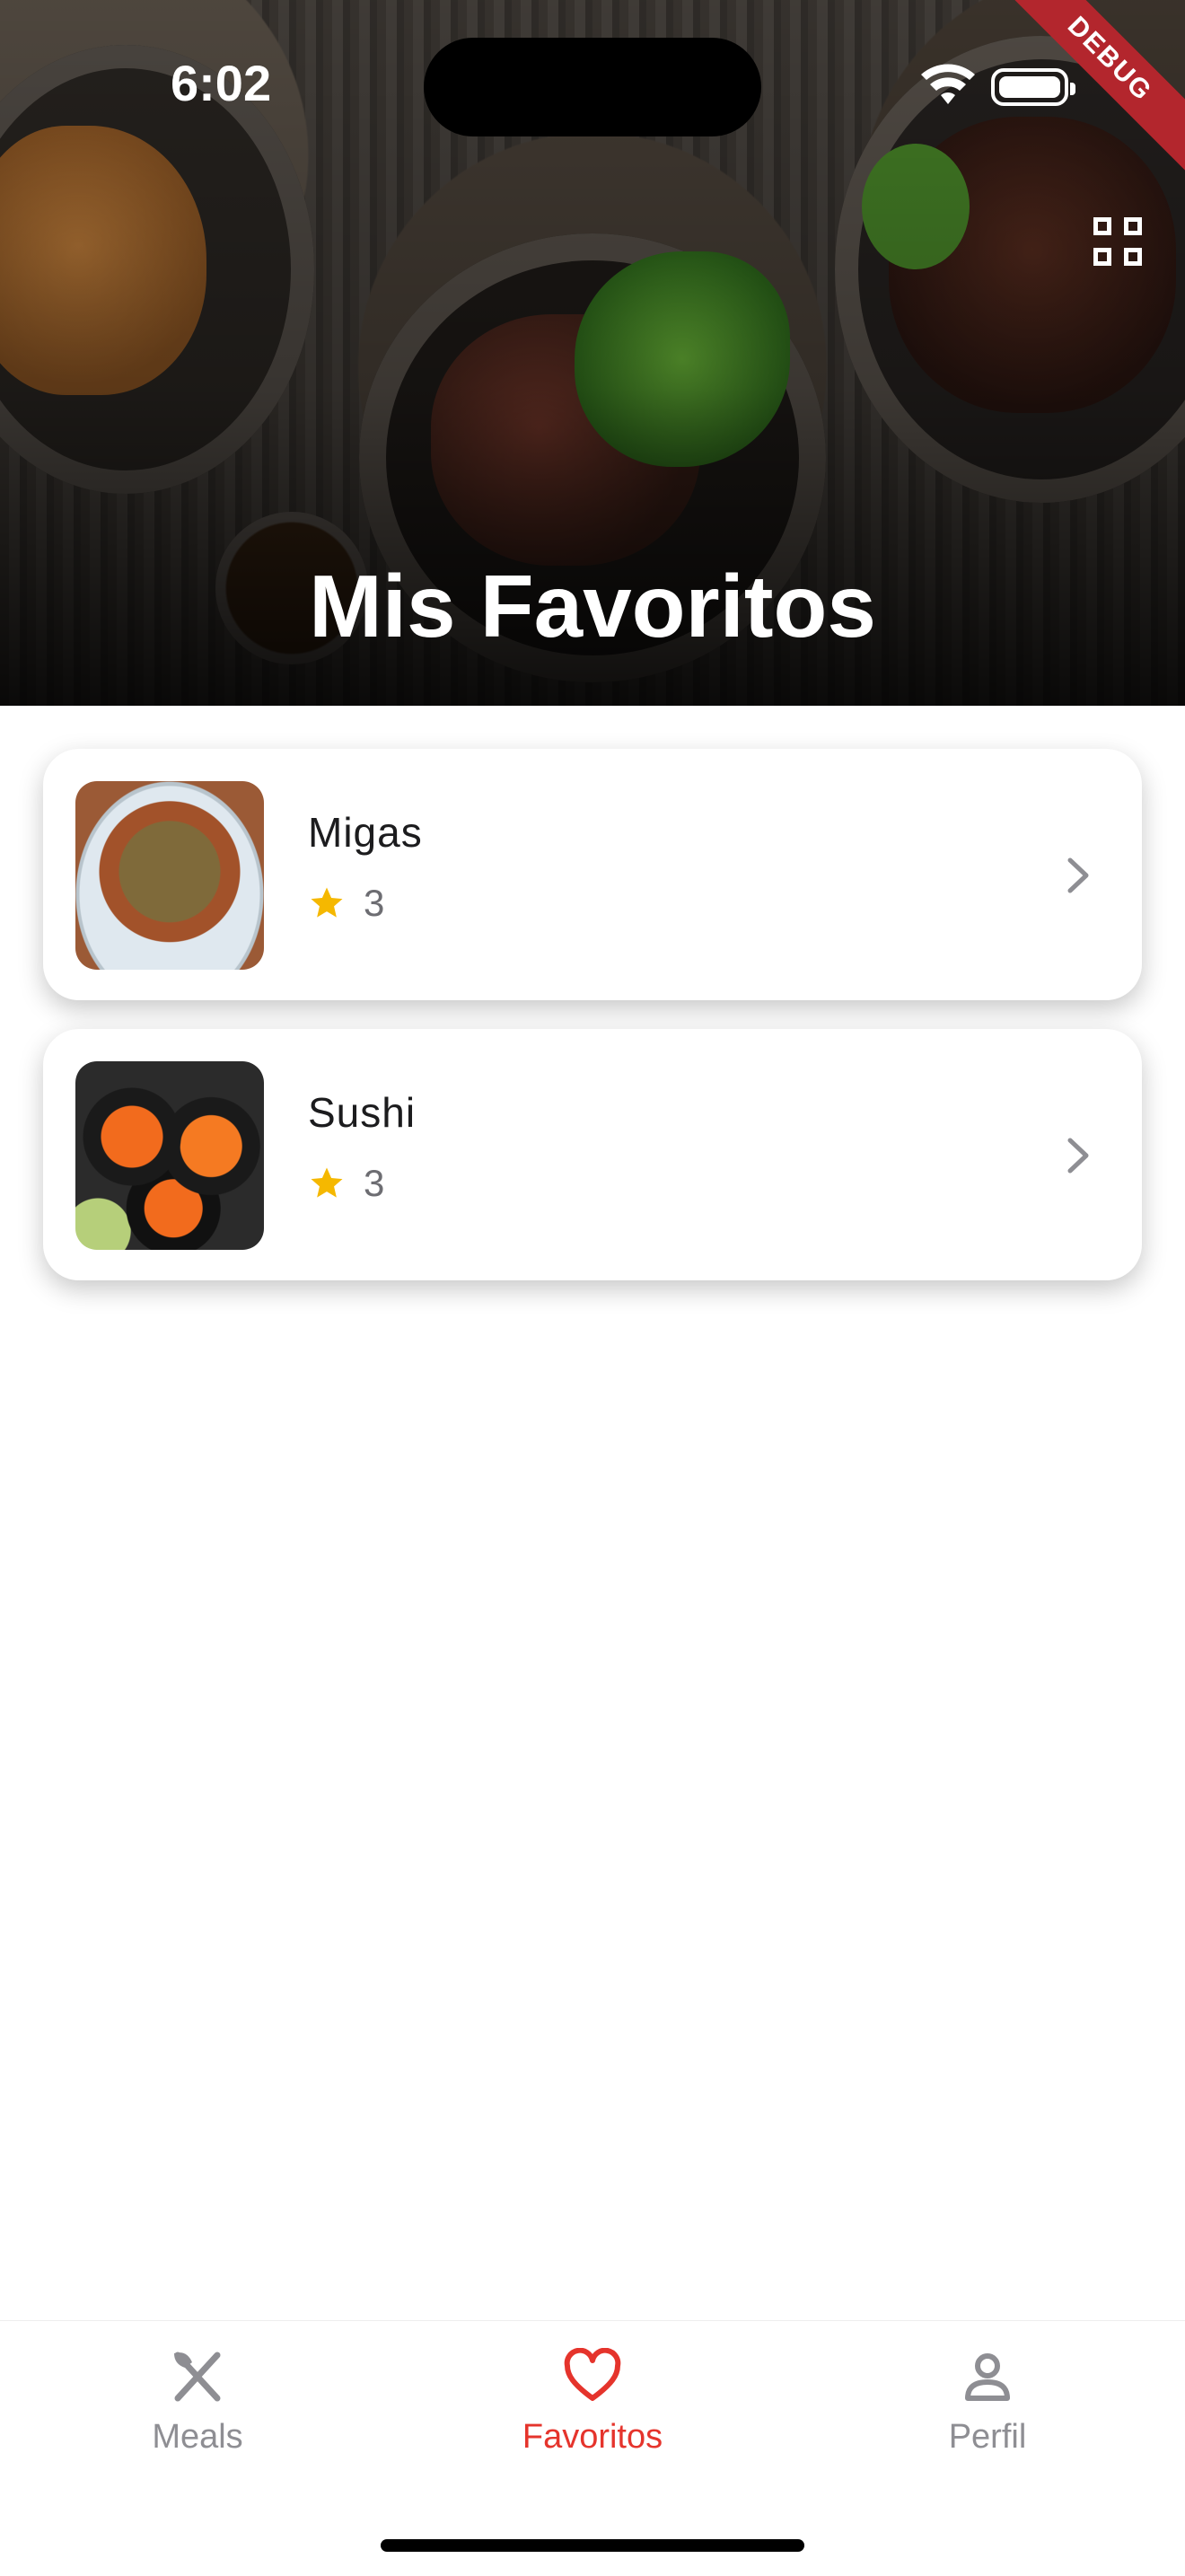 The width and height of the screenshot is (1185, 2576). Describe the element at coordinates (221, 83) in the screenshot. I see `status-time: 6:02` at that location.